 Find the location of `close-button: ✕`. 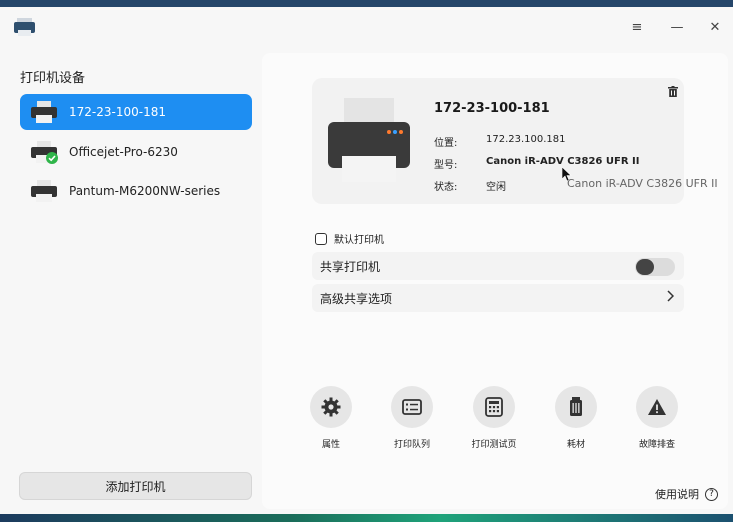

close-button: ✕ is located at coordinates (715, 27).